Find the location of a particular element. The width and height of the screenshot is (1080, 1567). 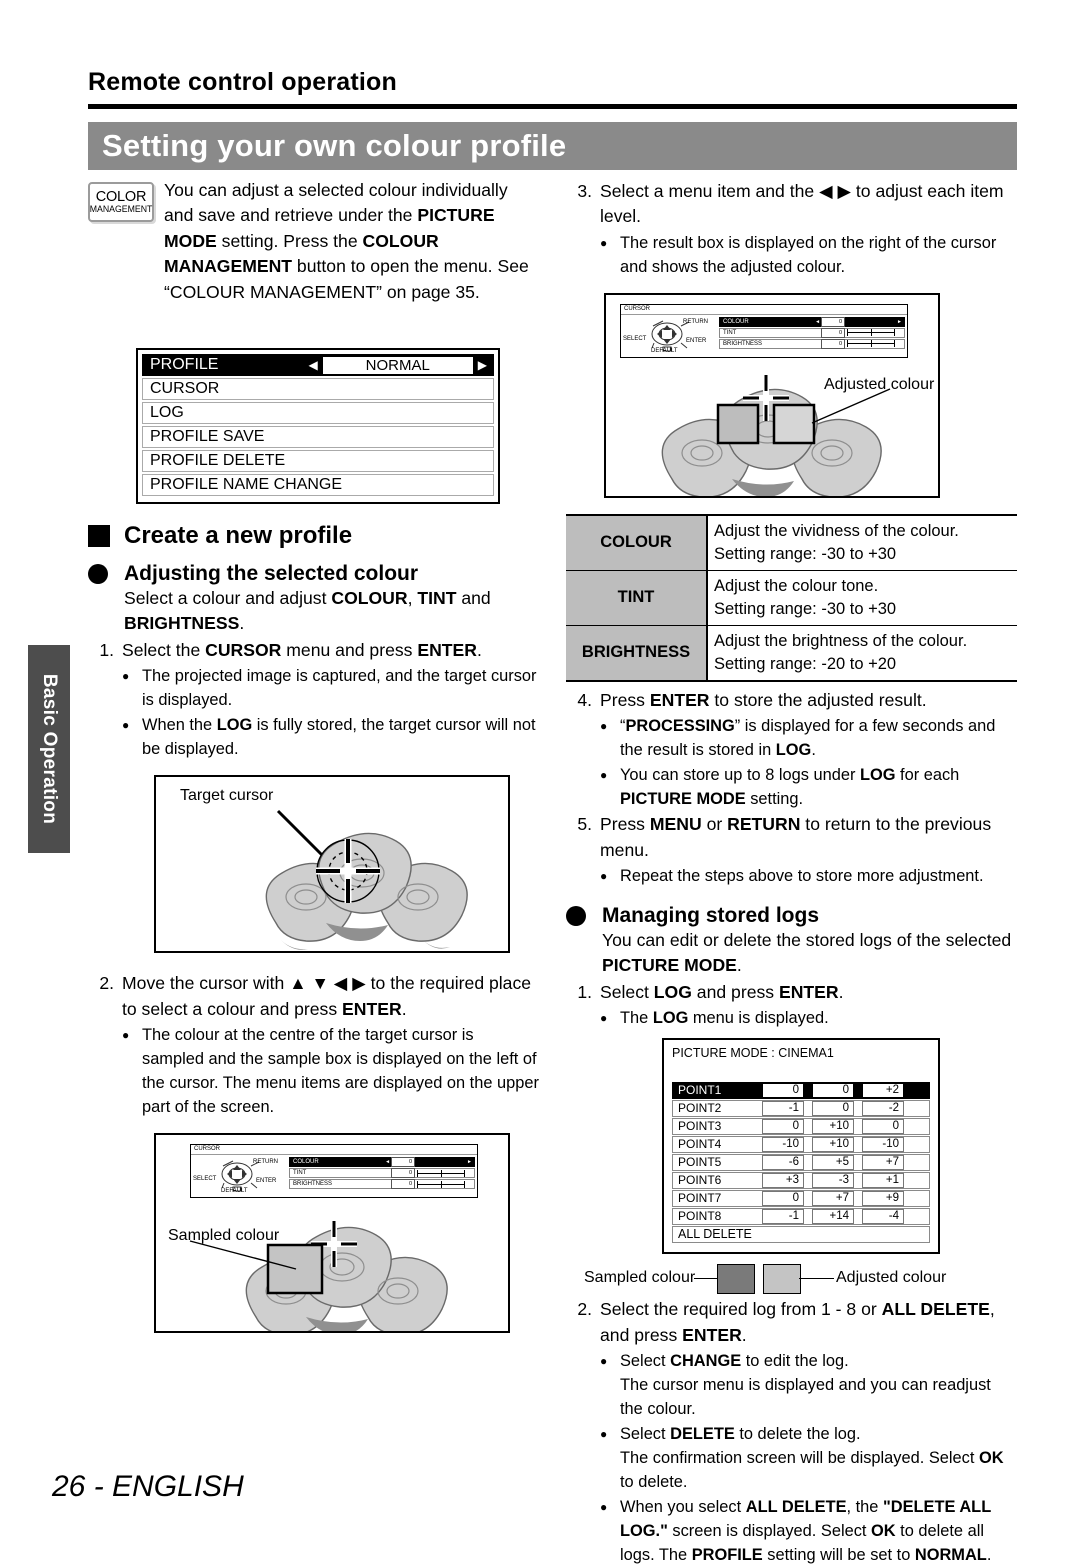

log-row-point1: POINT1 0 0 +2 is located at coordinates (801, 1091).